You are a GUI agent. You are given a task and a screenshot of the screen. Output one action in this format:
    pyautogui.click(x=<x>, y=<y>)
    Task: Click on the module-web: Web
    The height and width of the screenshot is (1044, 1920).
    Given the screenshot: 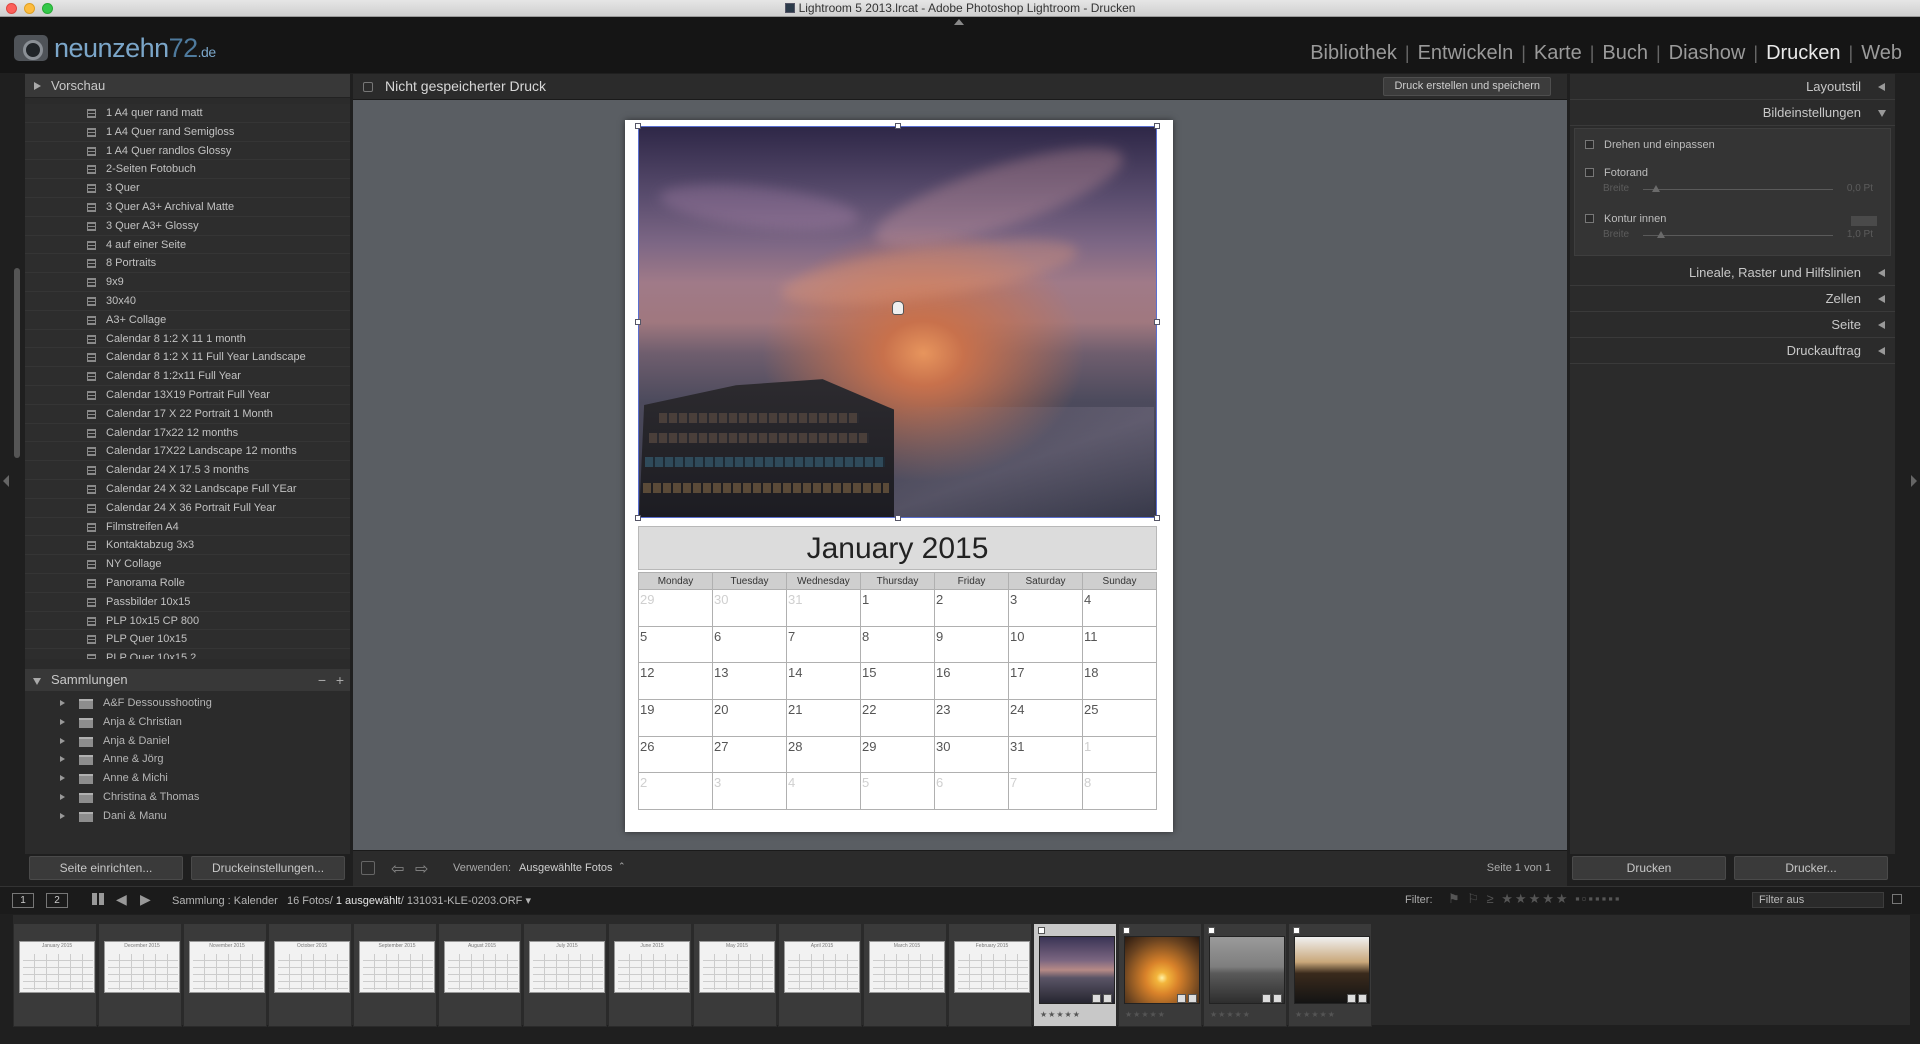 What is the action you would take?
    pyautogui.click(x=1881, y=53)
    